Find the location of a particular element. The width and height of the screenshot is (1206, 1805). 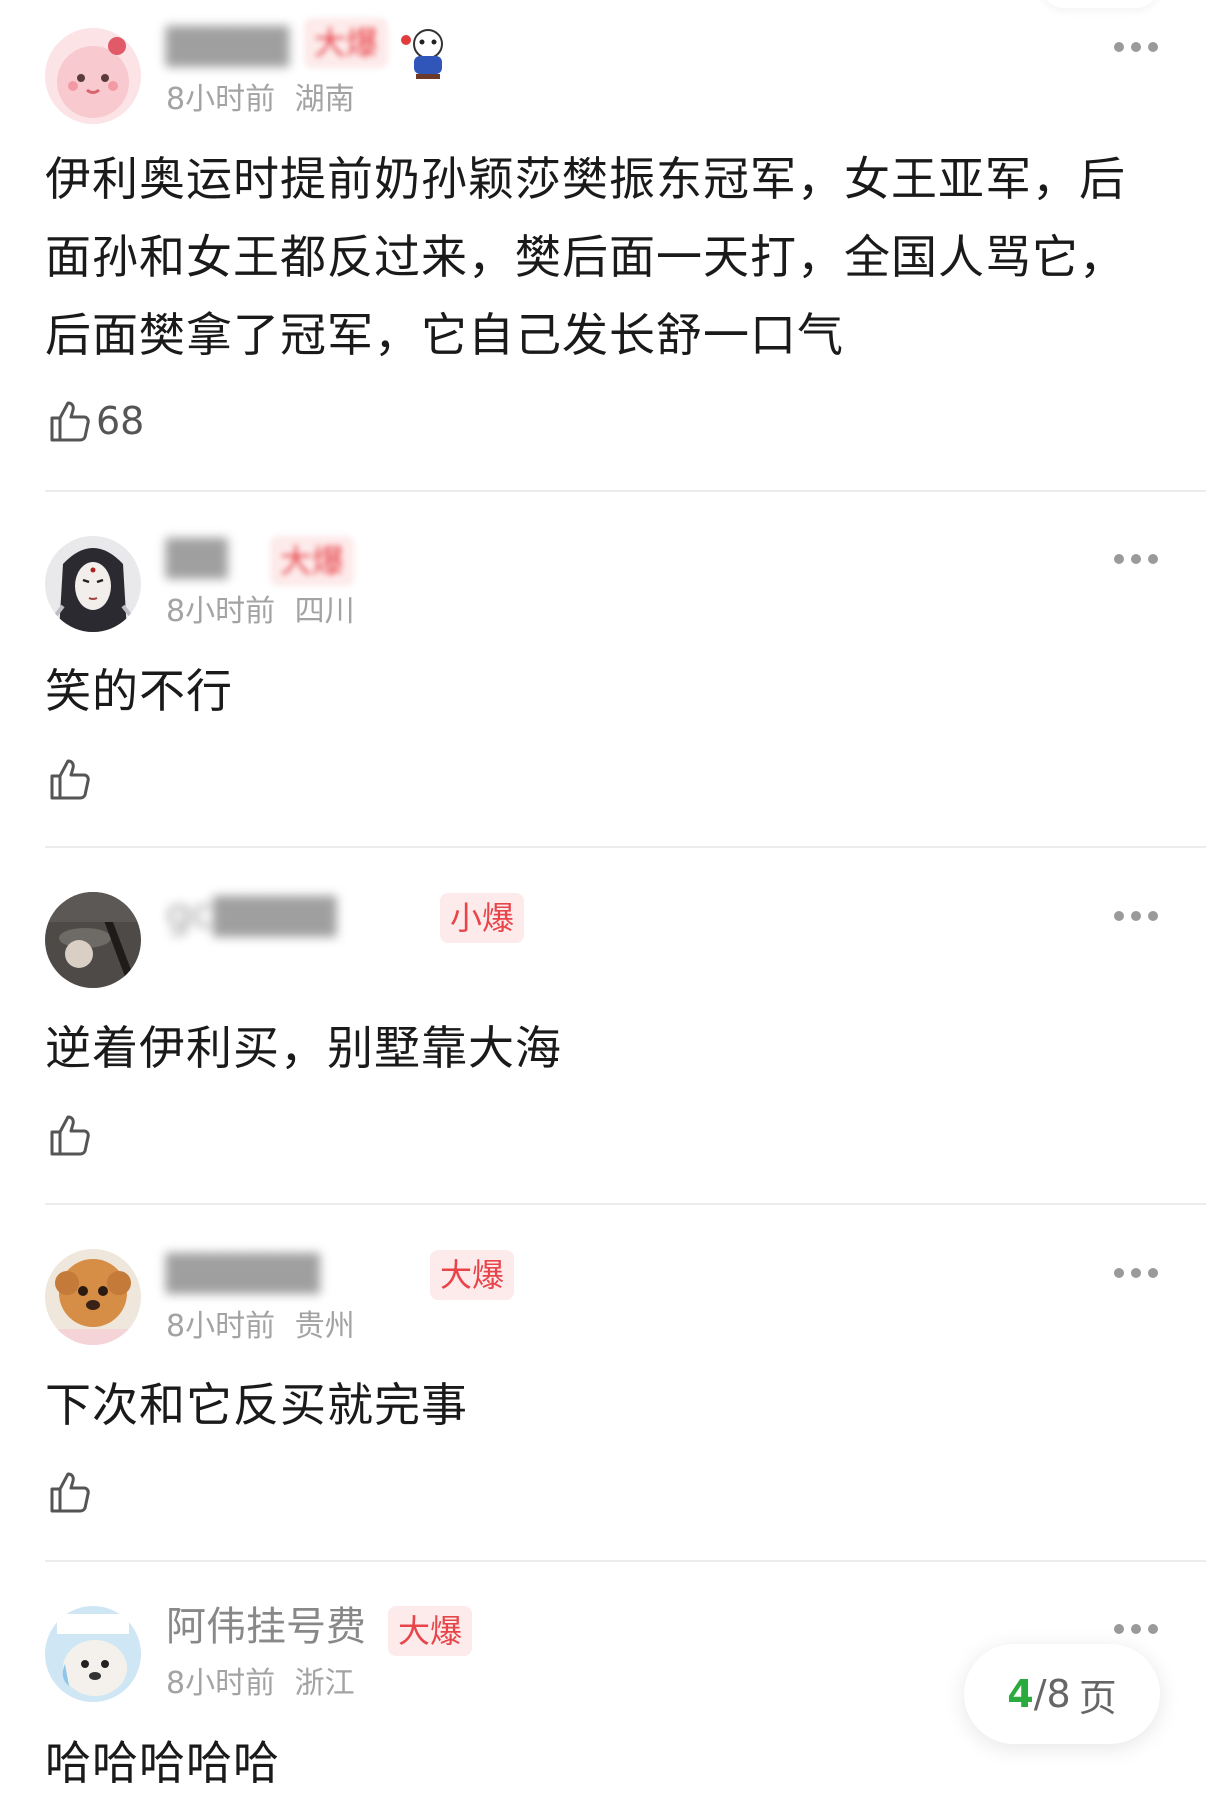

page-indicator: 4 / 8 页 is located at coordinates (1062, 1694).